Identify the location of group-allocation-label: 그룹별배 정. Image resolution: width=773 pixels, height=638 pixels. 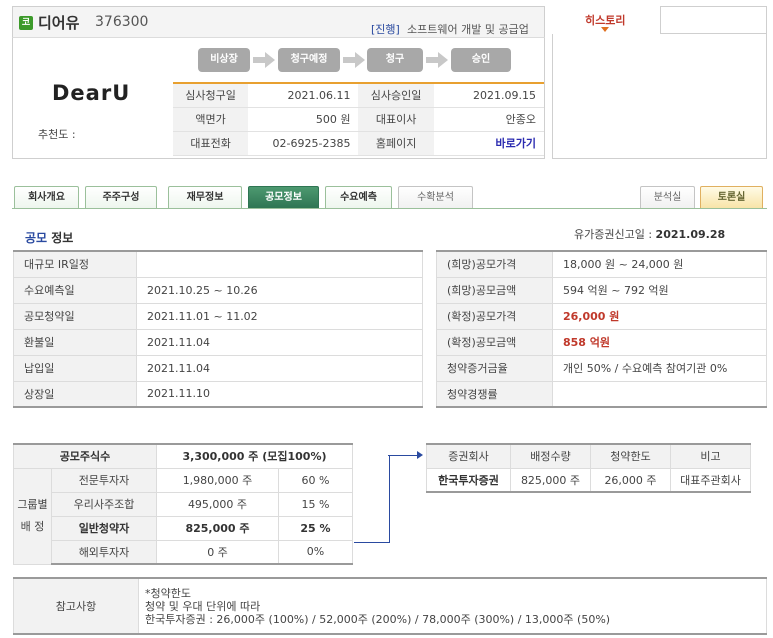
(32, 516).